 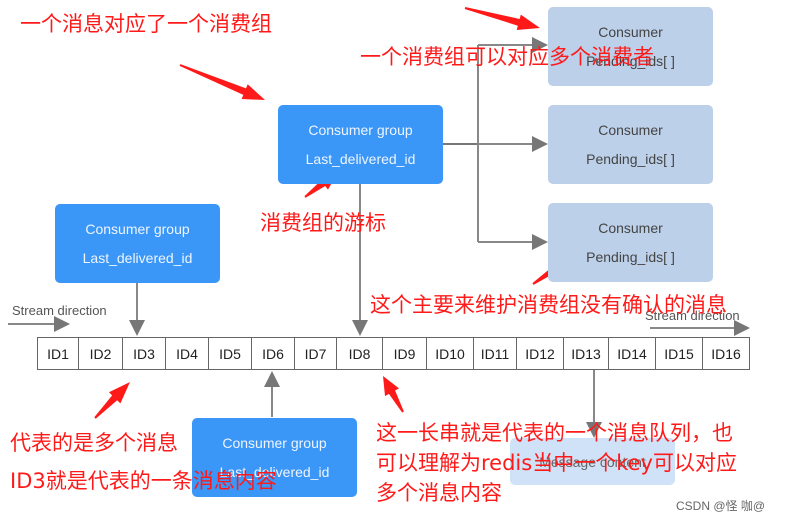 I want to click on stream-id-cell: ID6, so click(x=273, y=353).